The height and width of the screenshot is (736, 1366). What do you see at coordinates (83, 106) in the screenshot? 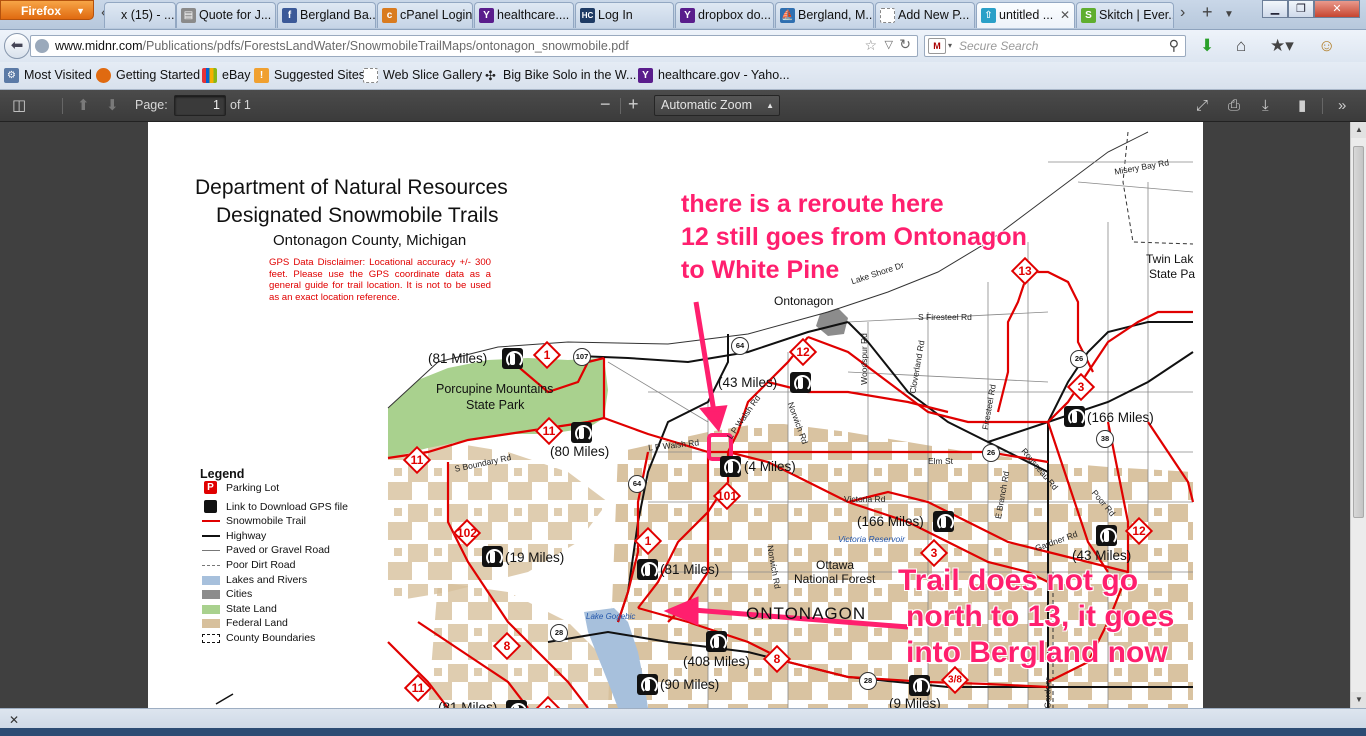
I see `previous-page-icon: ⬆` at bounding box center [83, 106].